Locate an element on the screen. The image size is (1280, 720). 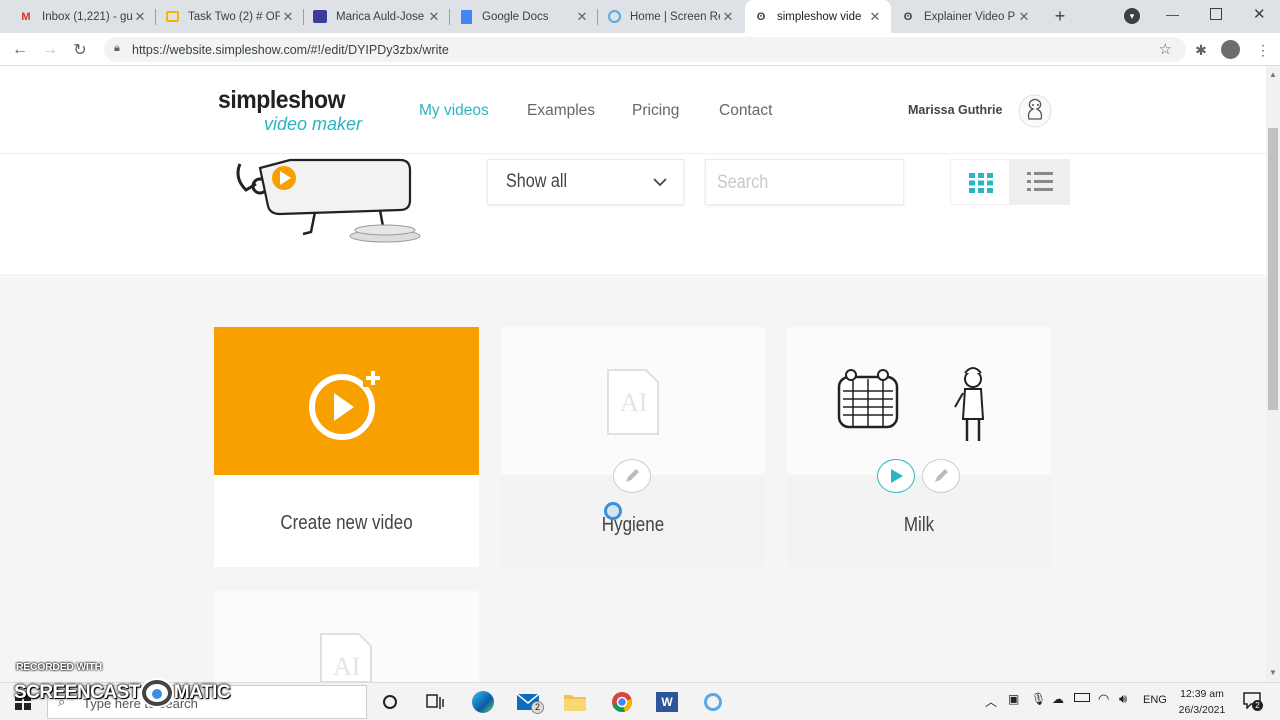
wifi-icon: ◠ is located at coordinates (1103, 699).